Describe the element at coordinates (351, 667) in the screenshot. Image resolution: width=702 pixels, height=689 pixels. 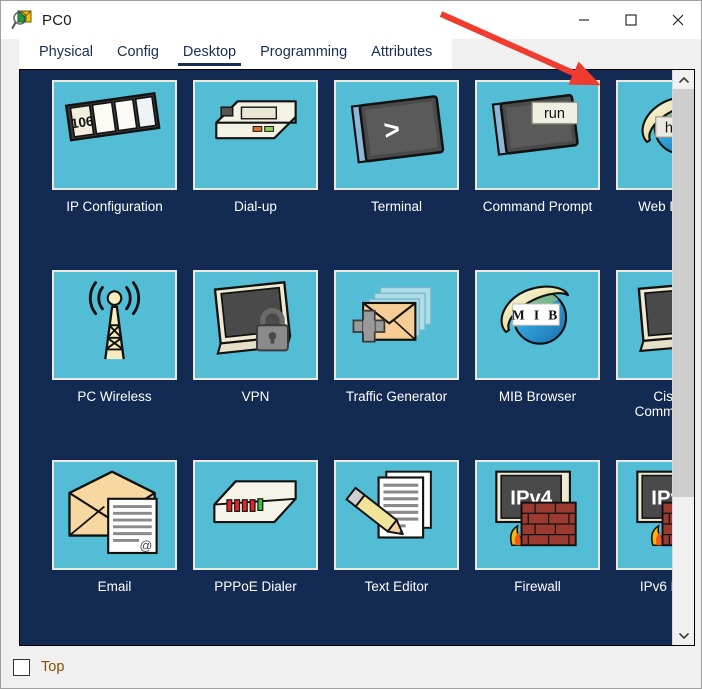
I see `bottom-bar: Top` at that location.